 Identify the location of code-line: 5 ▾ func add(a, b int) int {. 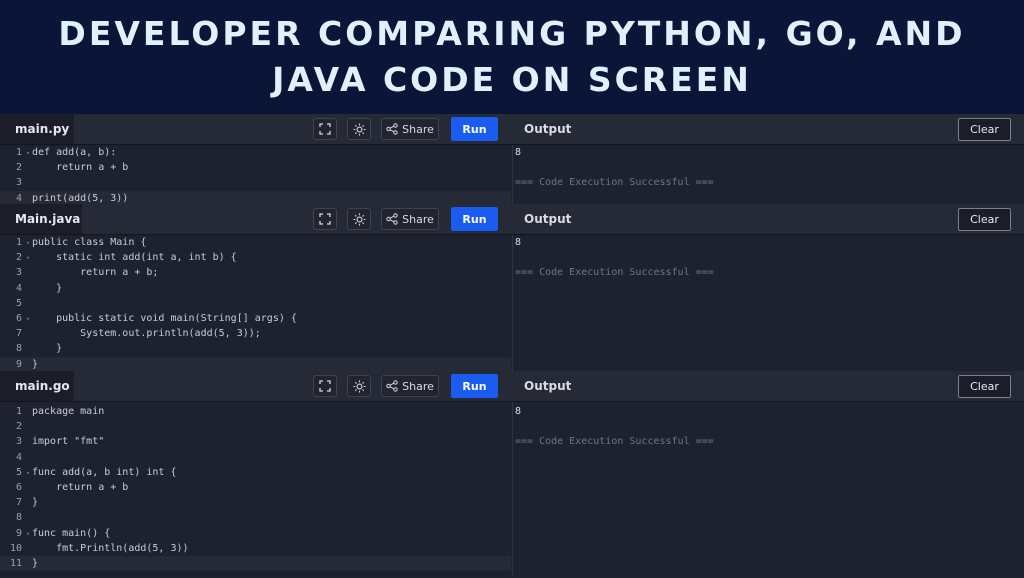
(255, 472).